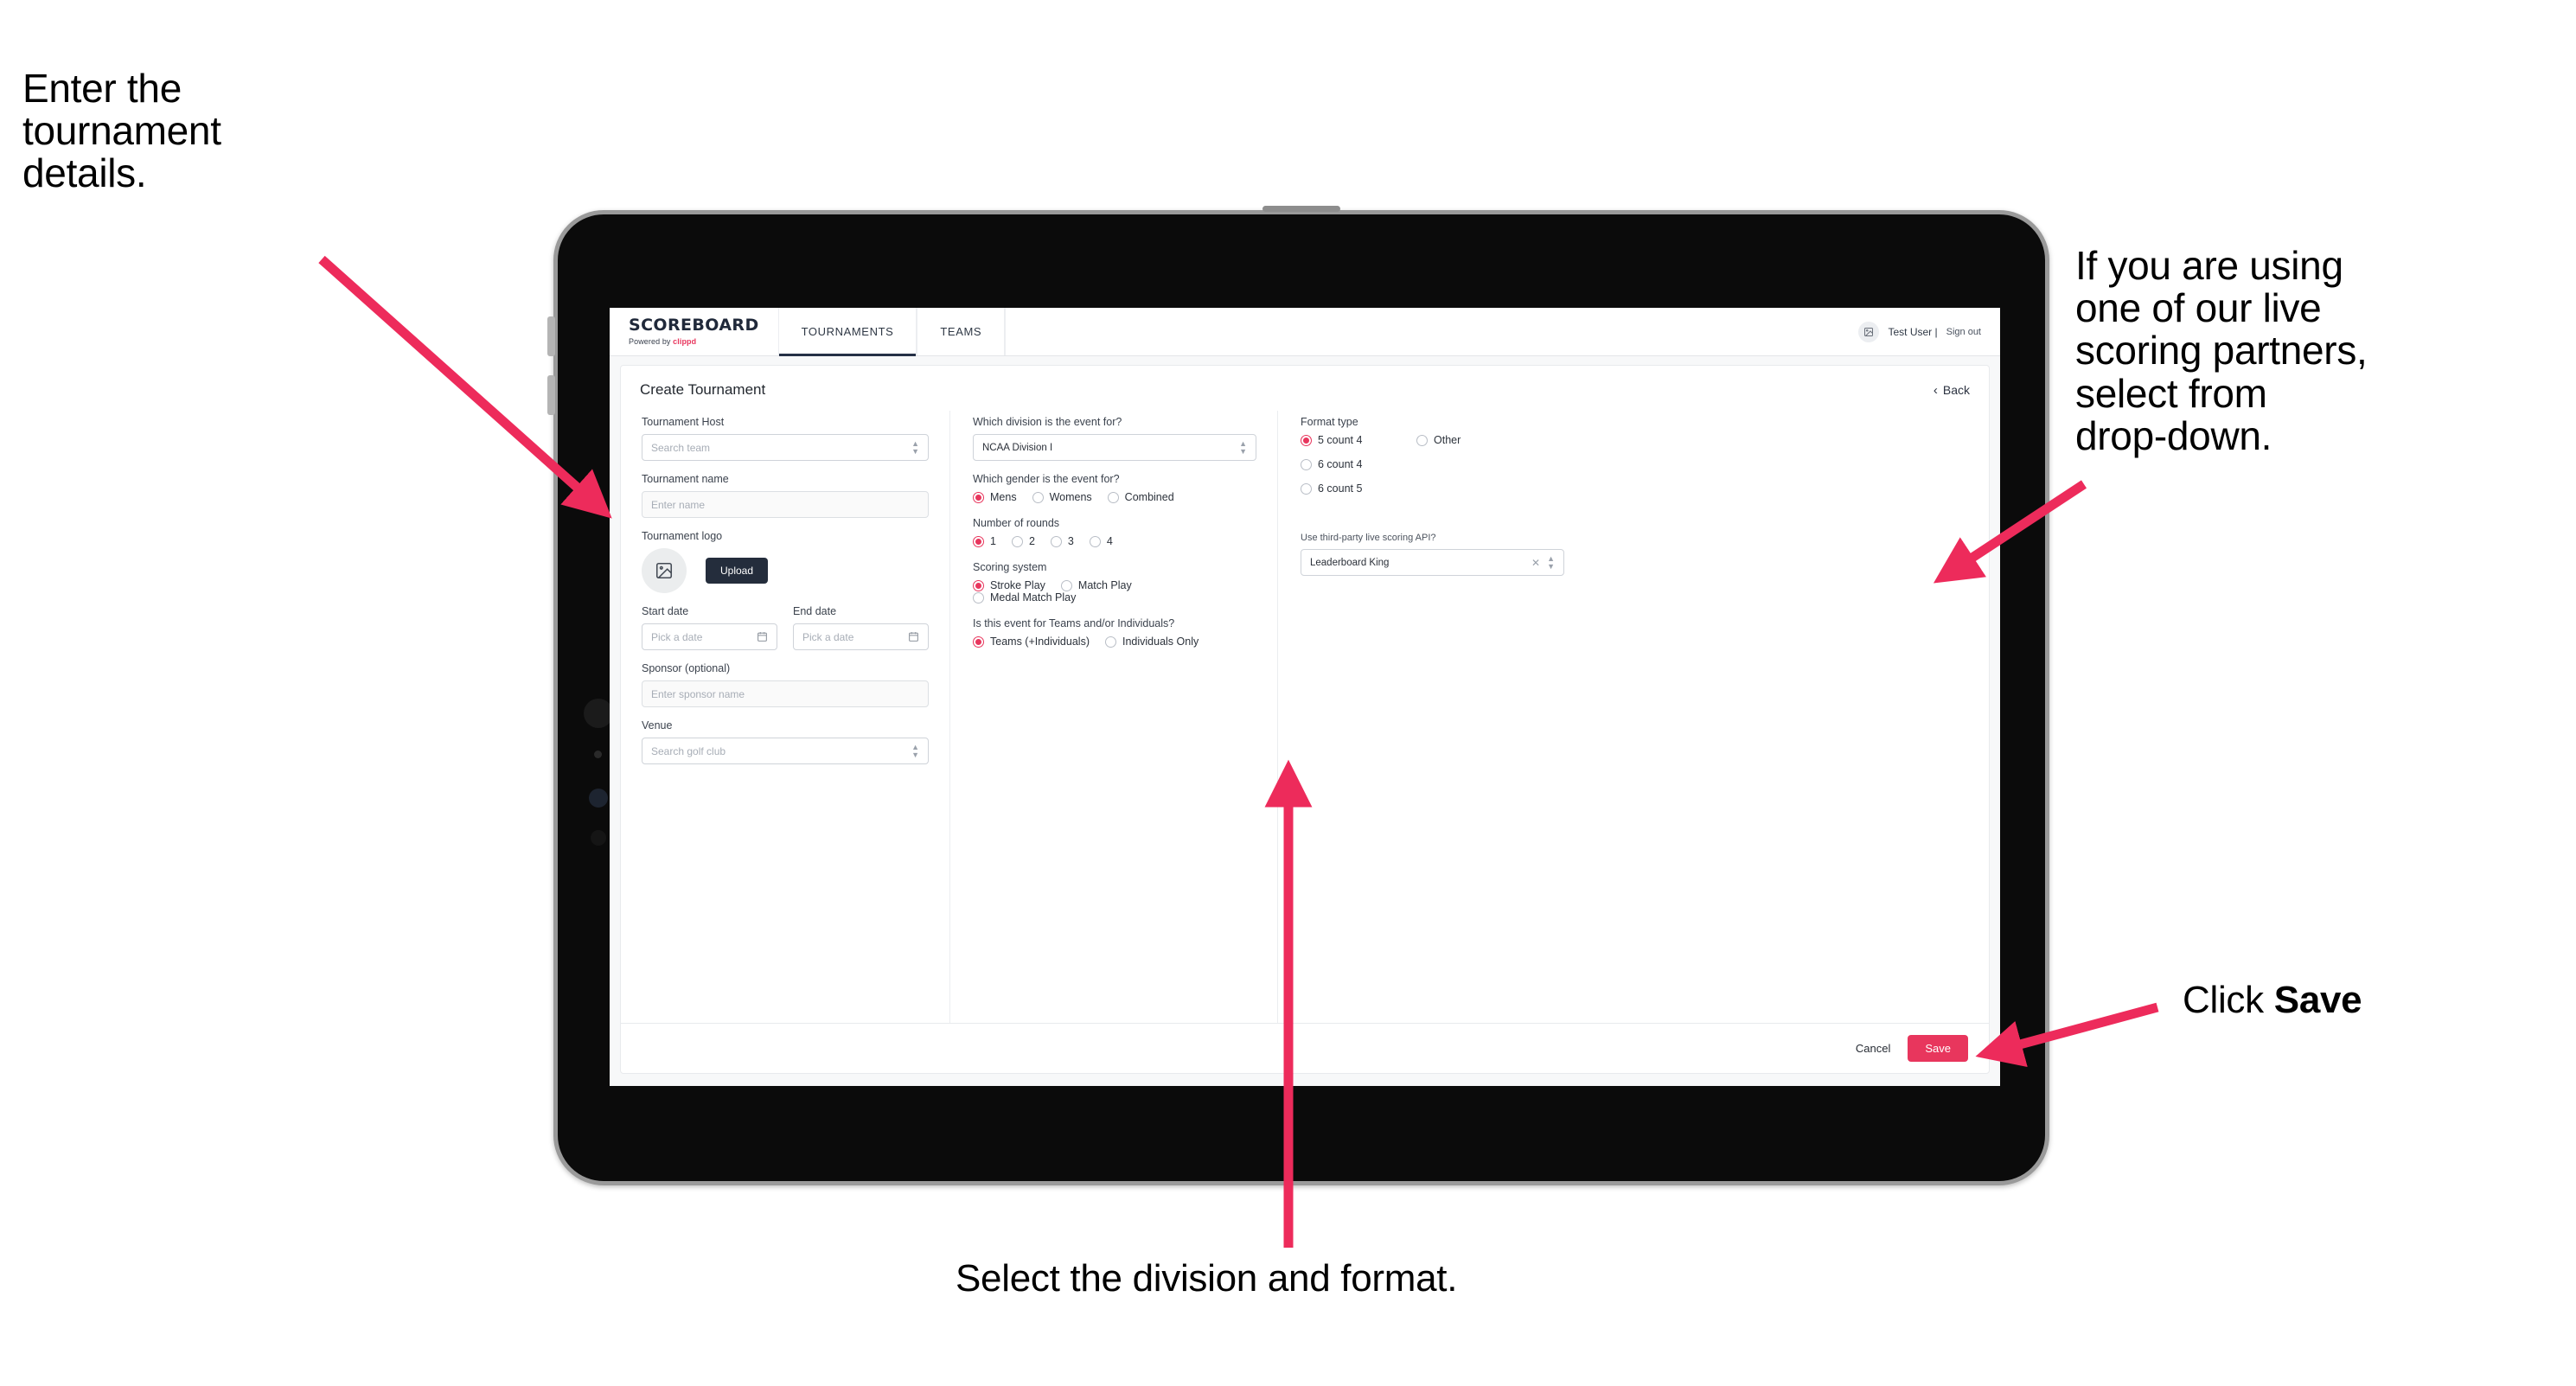 Image resolution: width=2576 pixels, height=1386 pixels. Describe the element at coordinates (1938, 1048) in the screenshot. I see `save-button: Save` at that location.